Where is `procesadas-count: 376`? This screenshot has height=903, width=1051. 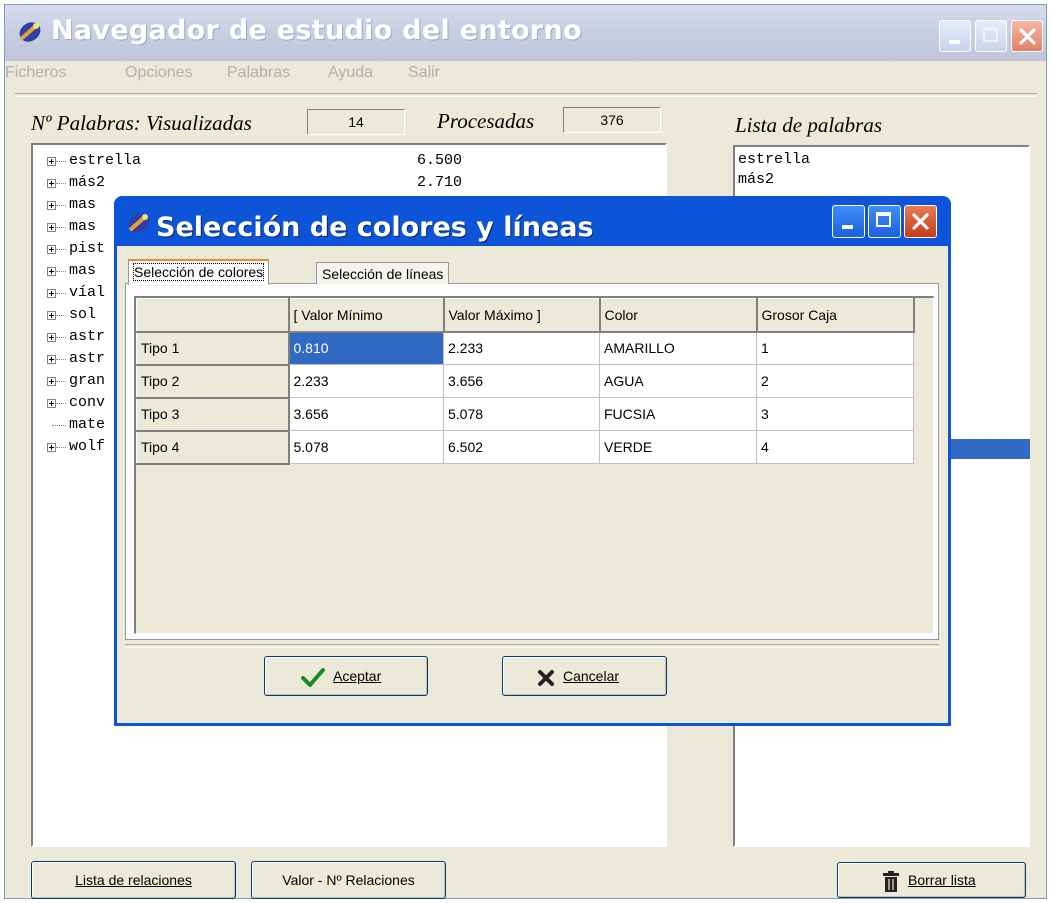 procesadas-count: 376 is located at coordinates (612, 120).